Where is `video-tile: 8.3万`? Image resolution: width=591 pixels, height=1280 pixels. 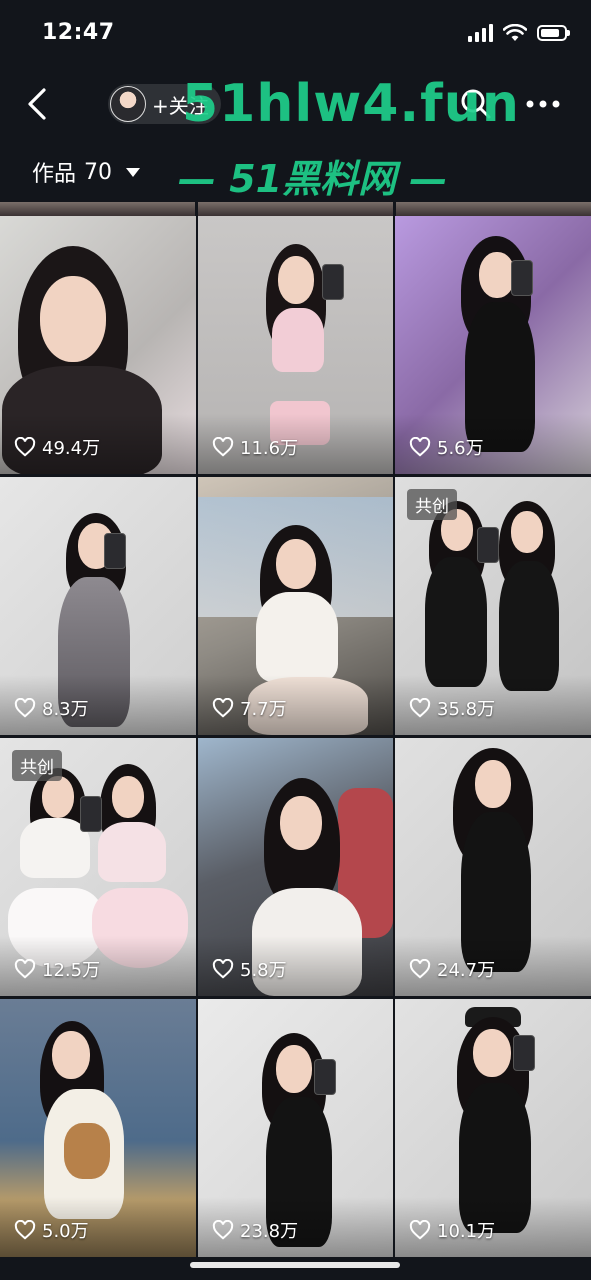
video-tile: 8.3万 is located at coordinates (98, 606).